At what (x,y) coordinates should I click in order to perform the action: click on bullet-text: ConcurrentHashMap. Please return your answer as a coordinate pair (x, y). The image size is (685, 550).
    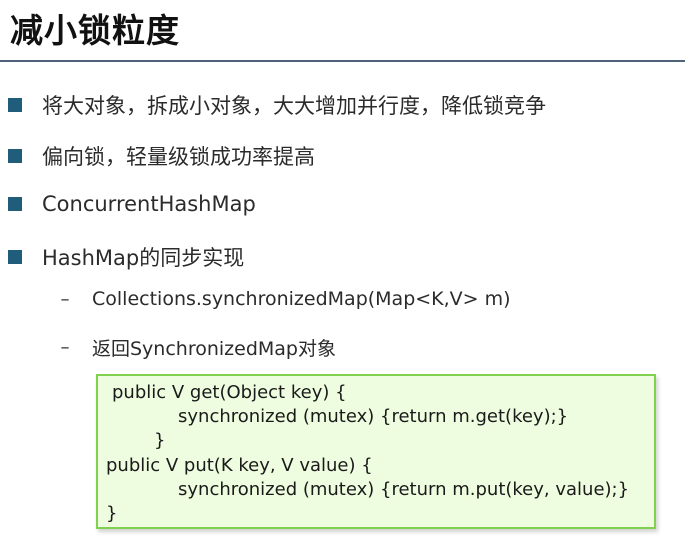
    Looking at the image, I should click on (149, 204).